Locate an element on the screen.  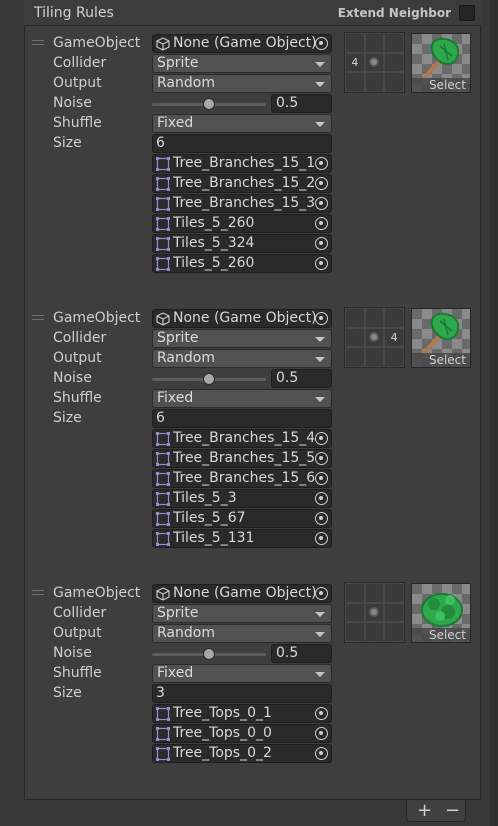
remove-rule-button: − is located at coordinates (452, 810).